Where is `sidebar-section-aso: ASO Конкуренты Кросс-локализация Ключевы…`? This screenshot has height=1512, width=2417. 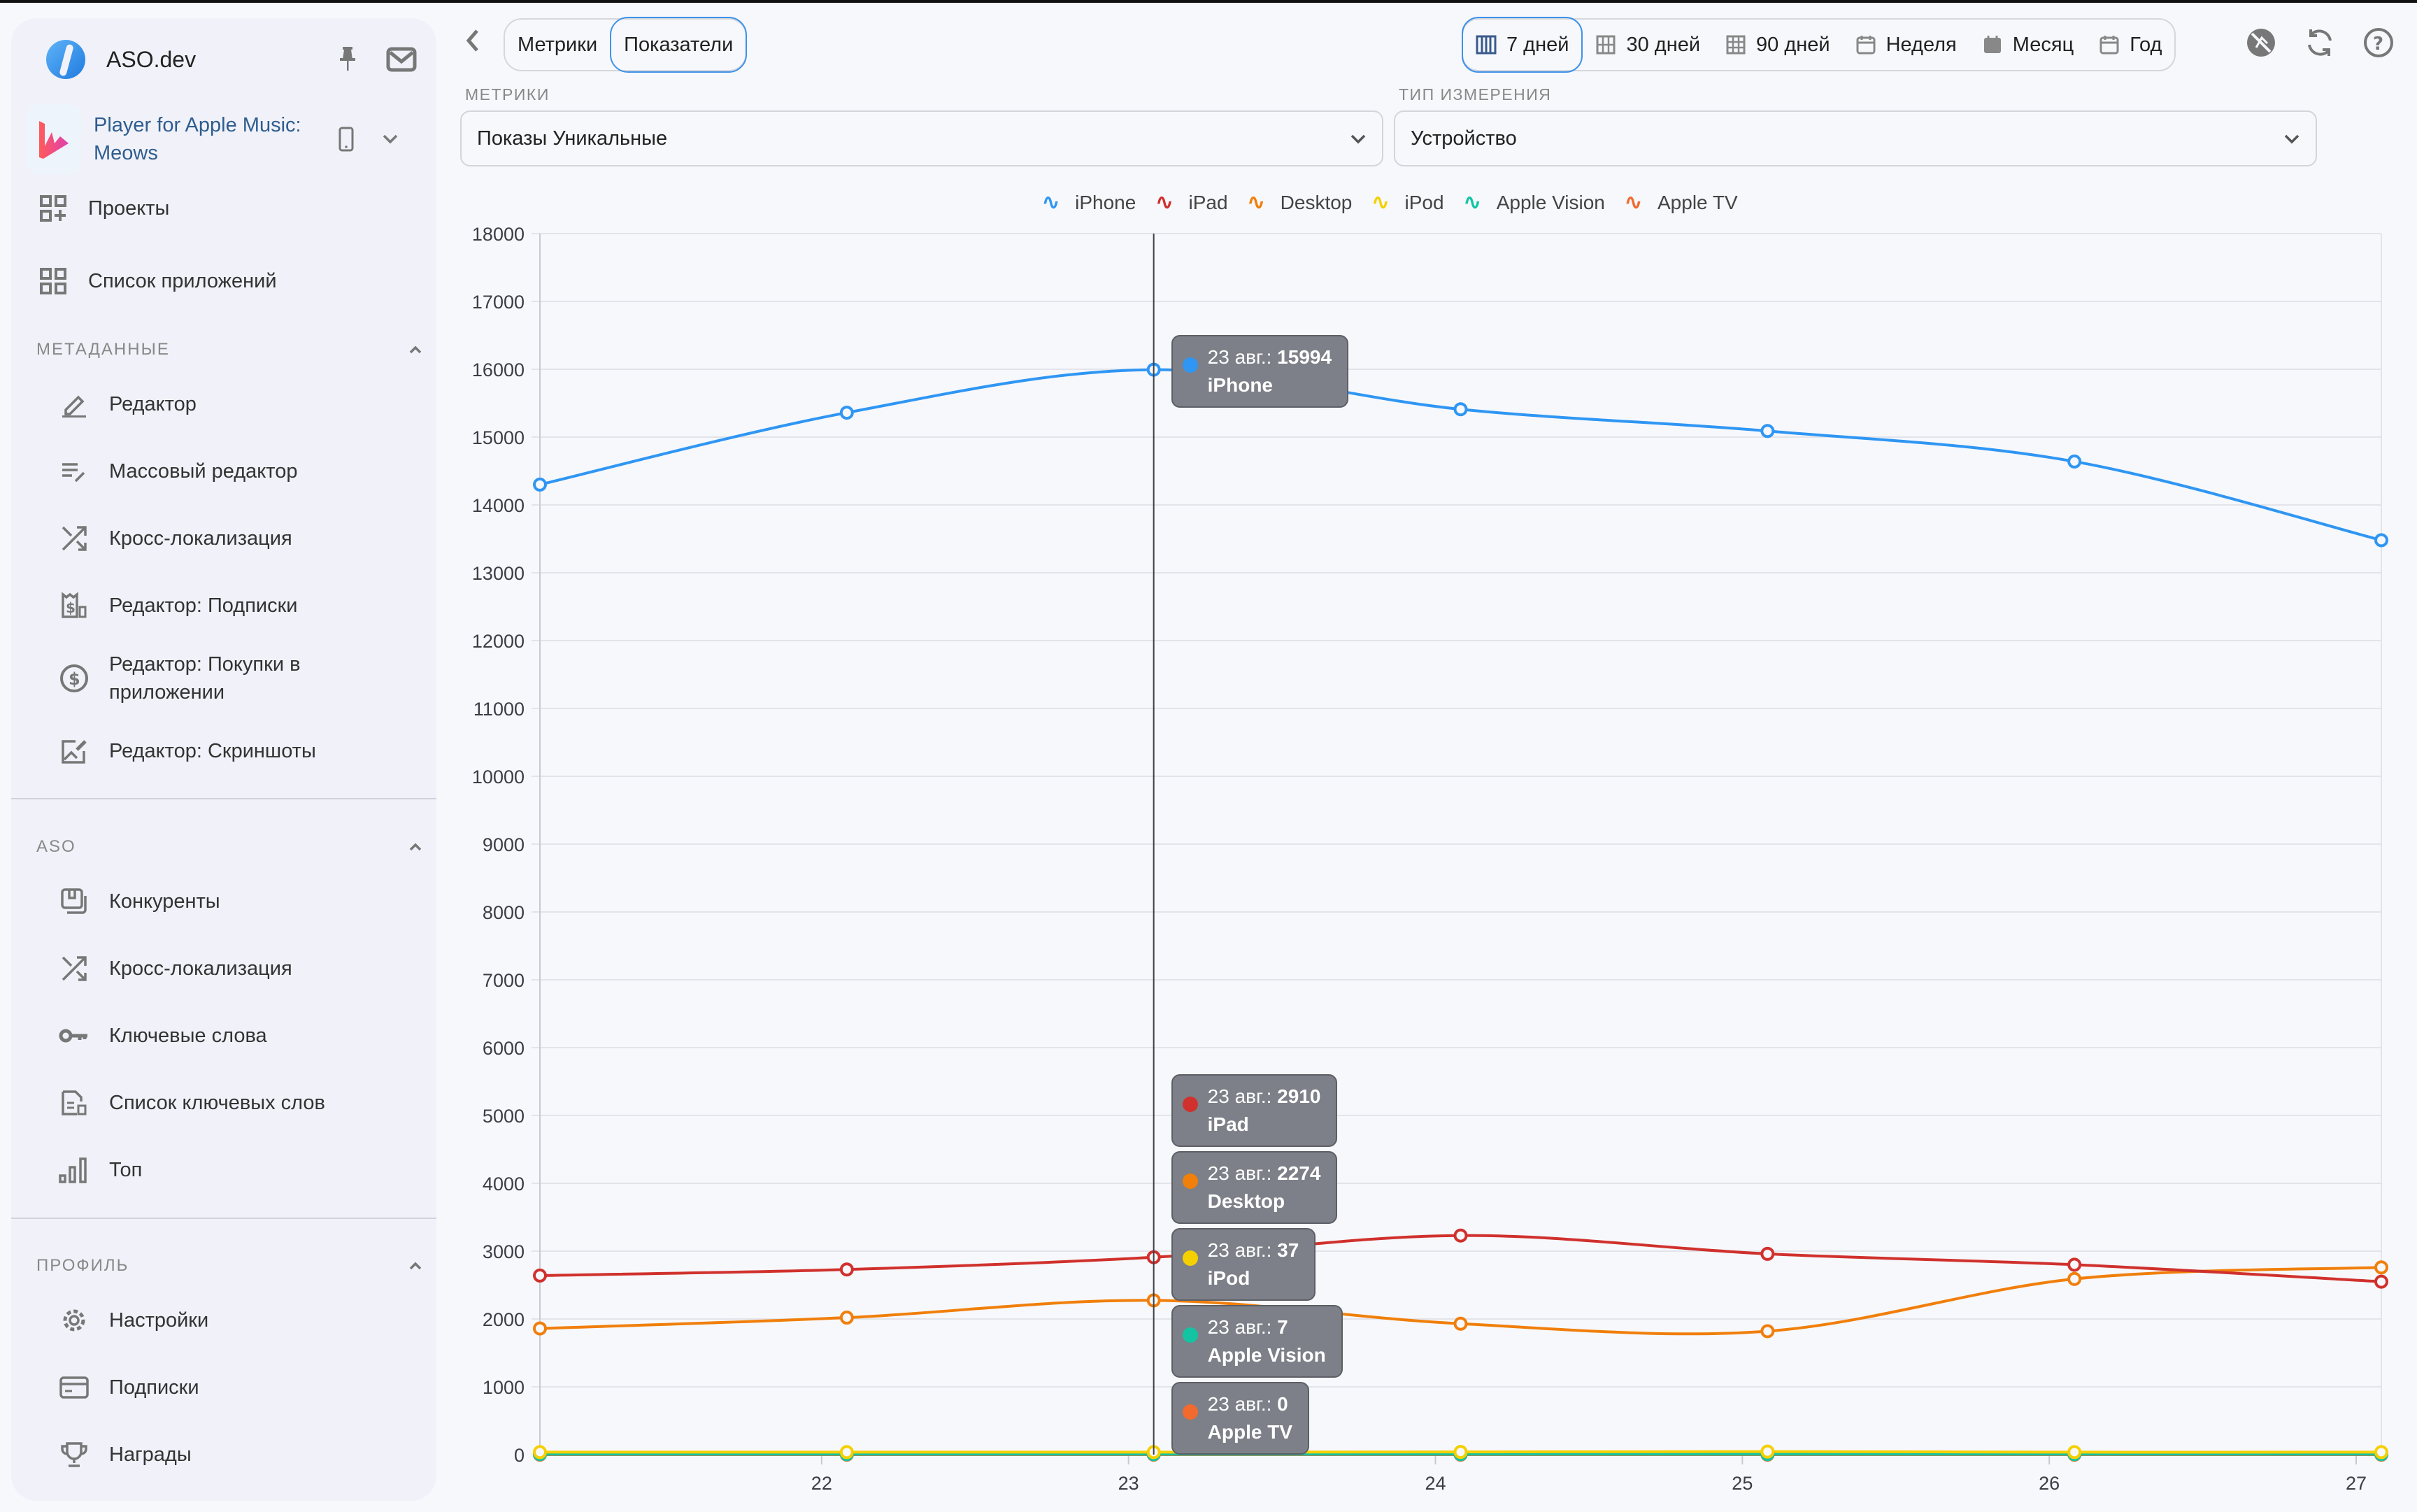 sidebar-section-aso: ASO Конкуренты Кросс-локализация Ключевы… is located at coordinates (223, 1015).